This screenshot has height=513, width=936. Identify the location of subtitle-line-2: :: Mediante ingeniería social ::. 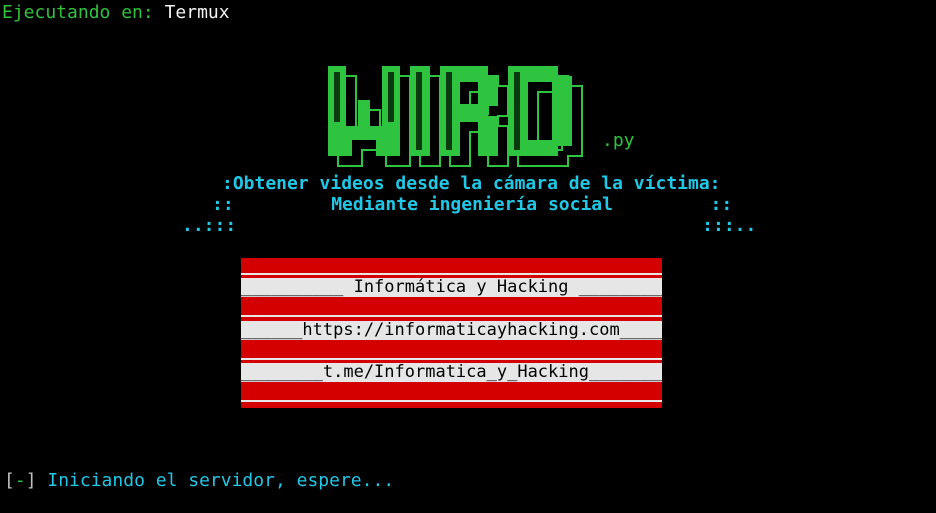
(472, 204).